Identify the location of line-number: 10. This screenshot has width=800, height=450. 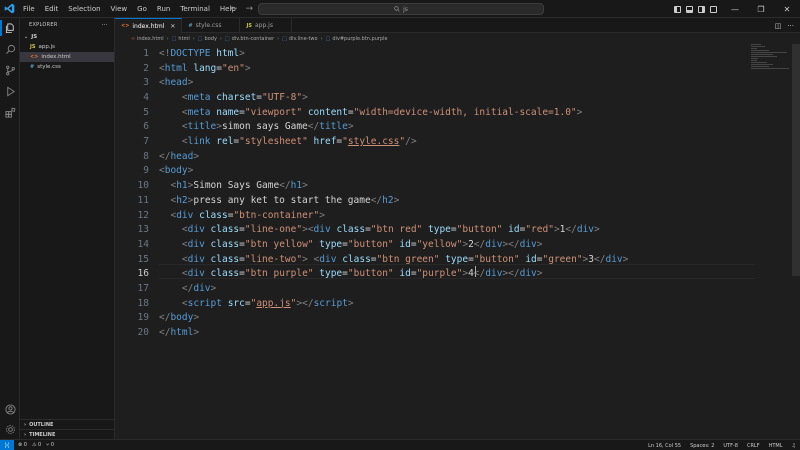
(143, 186).